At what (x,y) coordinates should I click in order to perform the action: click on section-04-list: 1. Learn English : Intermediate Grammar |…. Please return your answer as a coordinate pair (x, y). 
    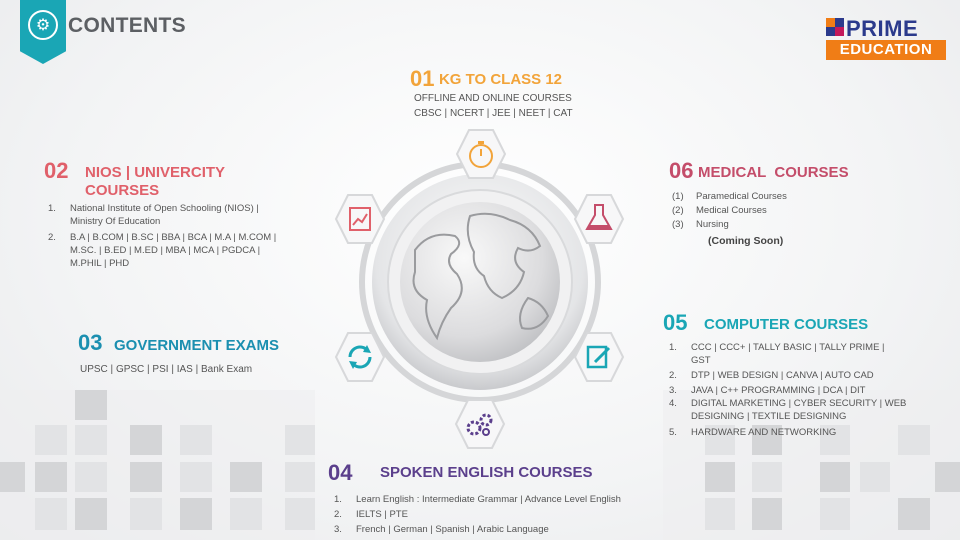
    Looking at the image, I should click on (499, 514).